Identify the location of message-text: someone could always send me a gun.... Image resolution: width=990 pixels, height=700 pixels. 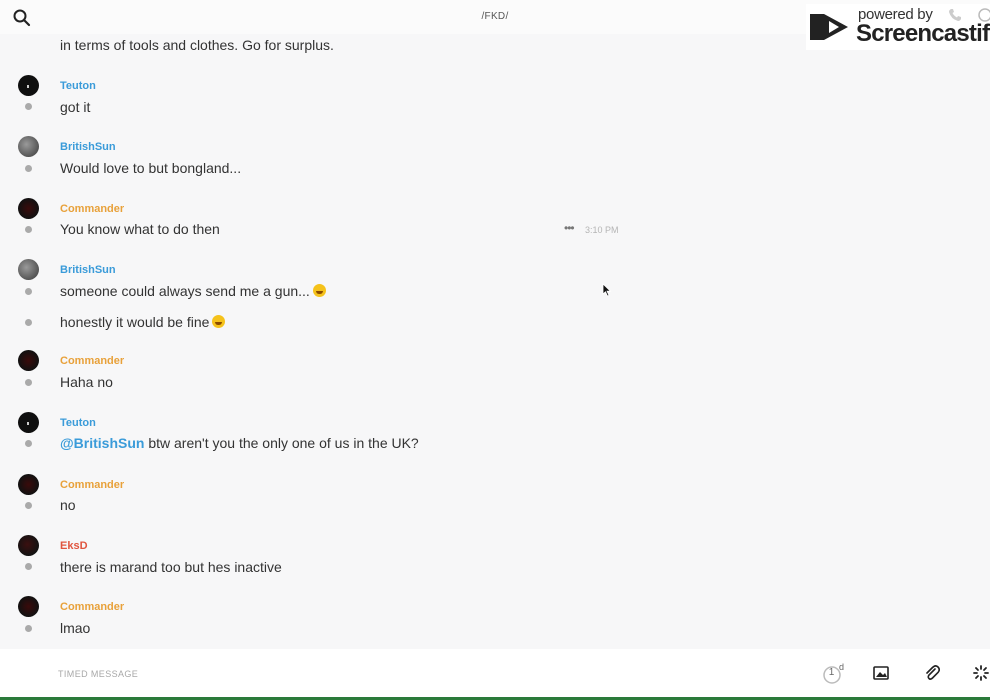
(193, 291).